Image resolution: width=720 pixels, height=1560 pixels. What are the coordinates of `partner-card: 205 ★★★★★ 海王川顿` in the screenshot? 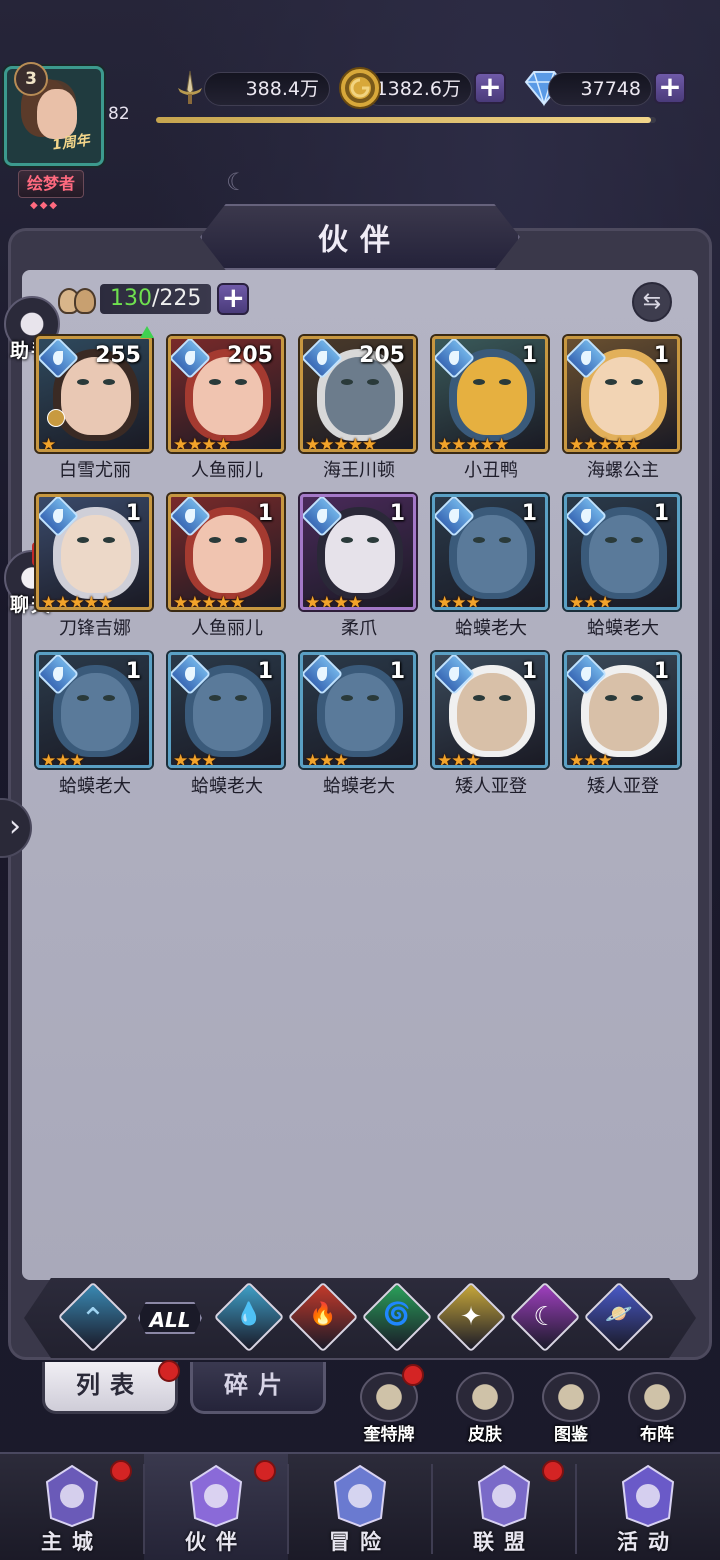 It's located at (359, 411).